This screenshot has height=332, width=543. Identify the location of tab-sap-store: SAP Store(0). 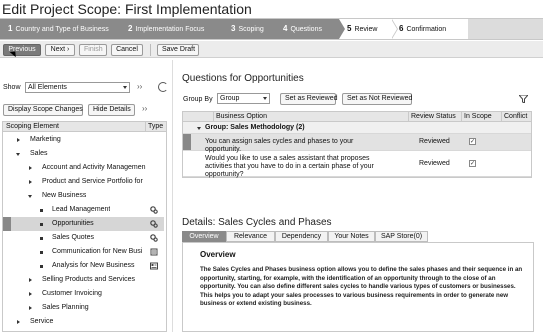
(401, 236).